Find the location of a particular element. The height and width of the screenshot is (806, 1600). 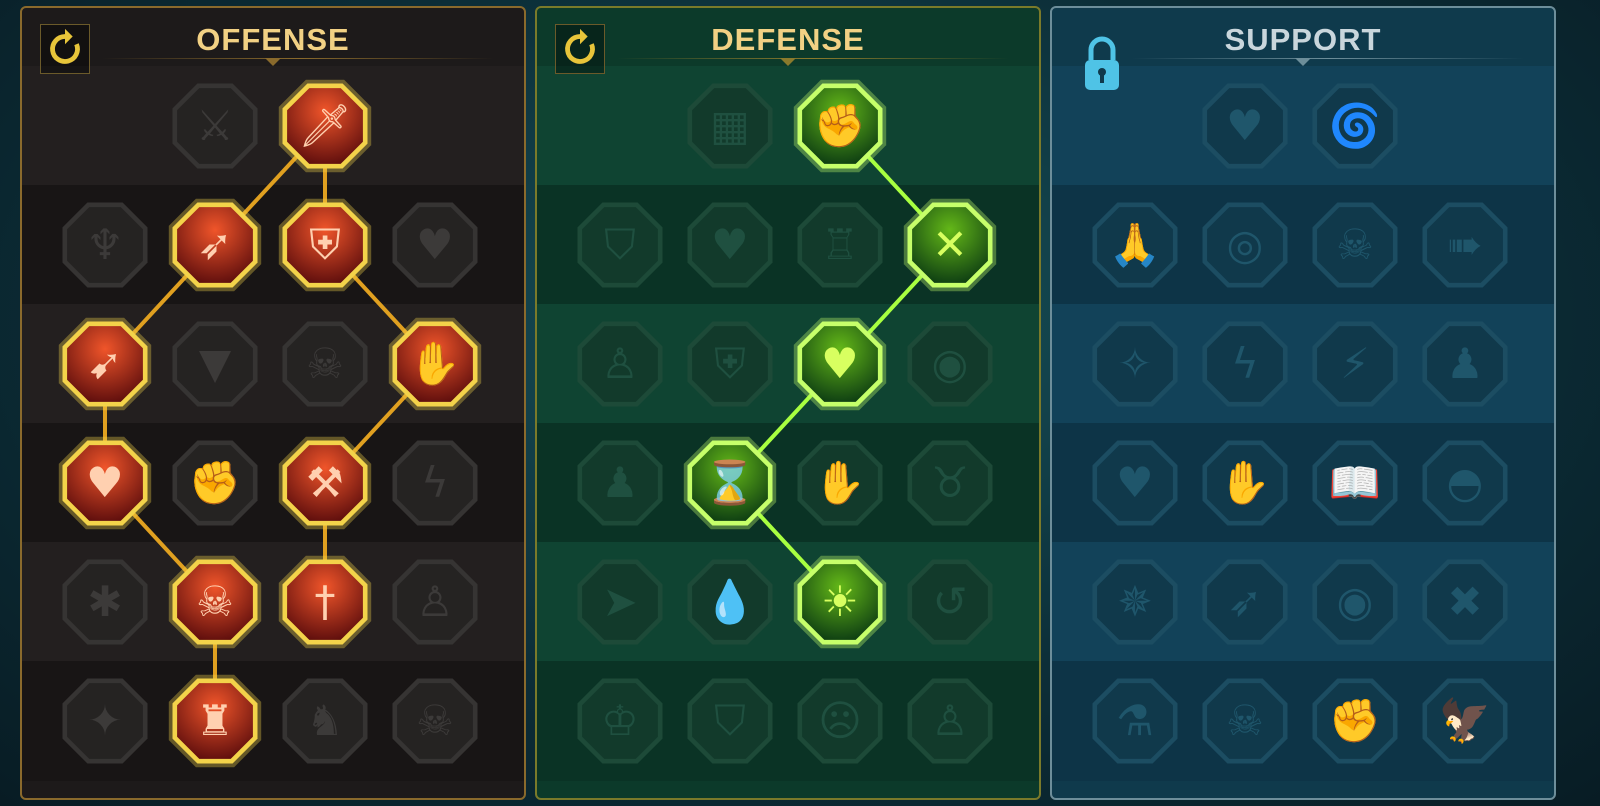

raised-fist-icon: ✊ is located at coordinates (840, 125).